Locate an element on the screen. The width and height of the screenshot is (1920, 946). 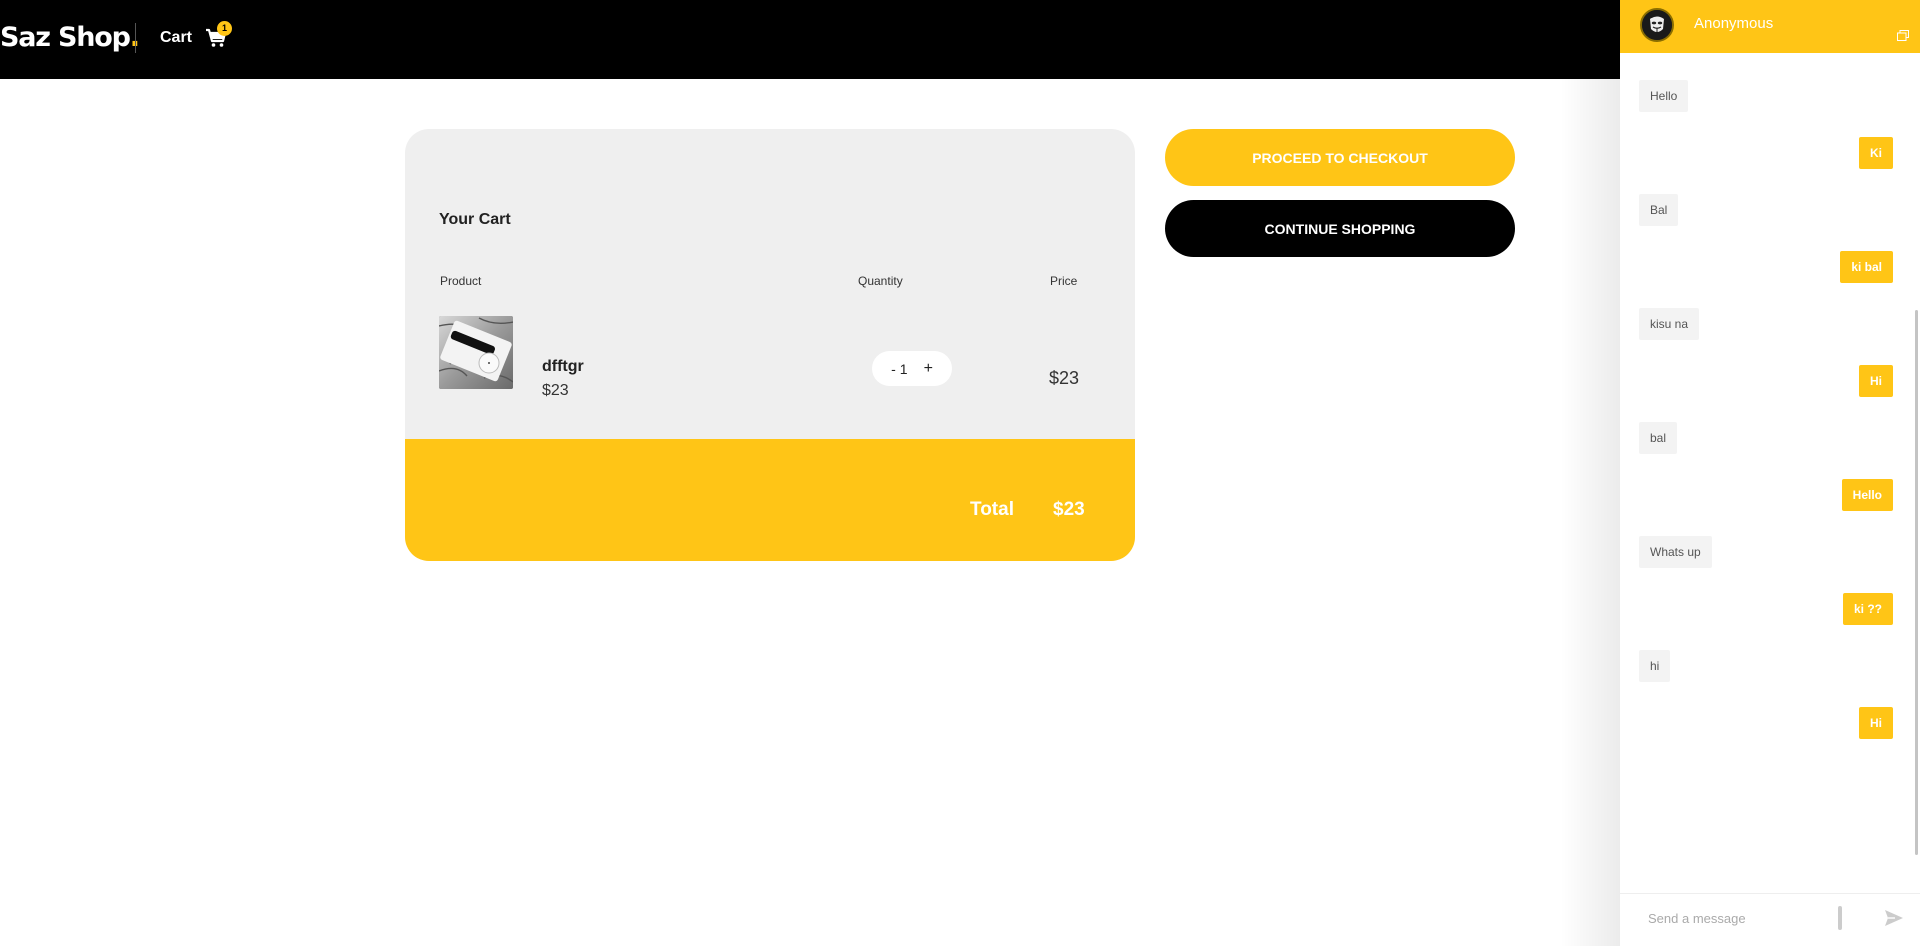
column-header-product: Product is located at coordinates (461, 281).